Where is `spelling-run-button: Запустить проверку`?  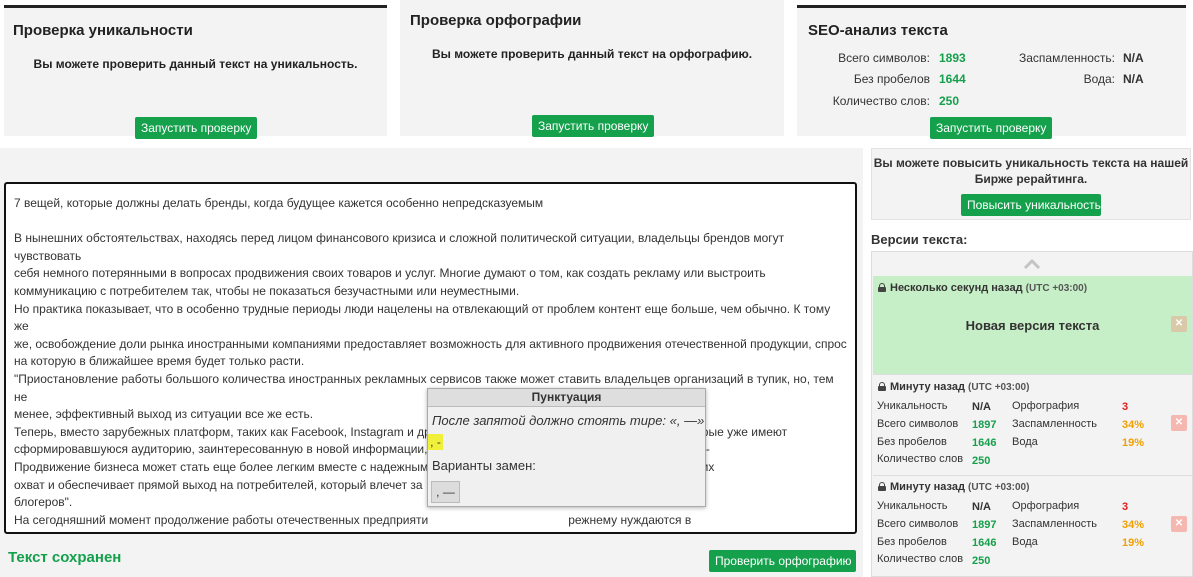
spelling-run-button: Запустить проверку is located at coordinates (593, 126).